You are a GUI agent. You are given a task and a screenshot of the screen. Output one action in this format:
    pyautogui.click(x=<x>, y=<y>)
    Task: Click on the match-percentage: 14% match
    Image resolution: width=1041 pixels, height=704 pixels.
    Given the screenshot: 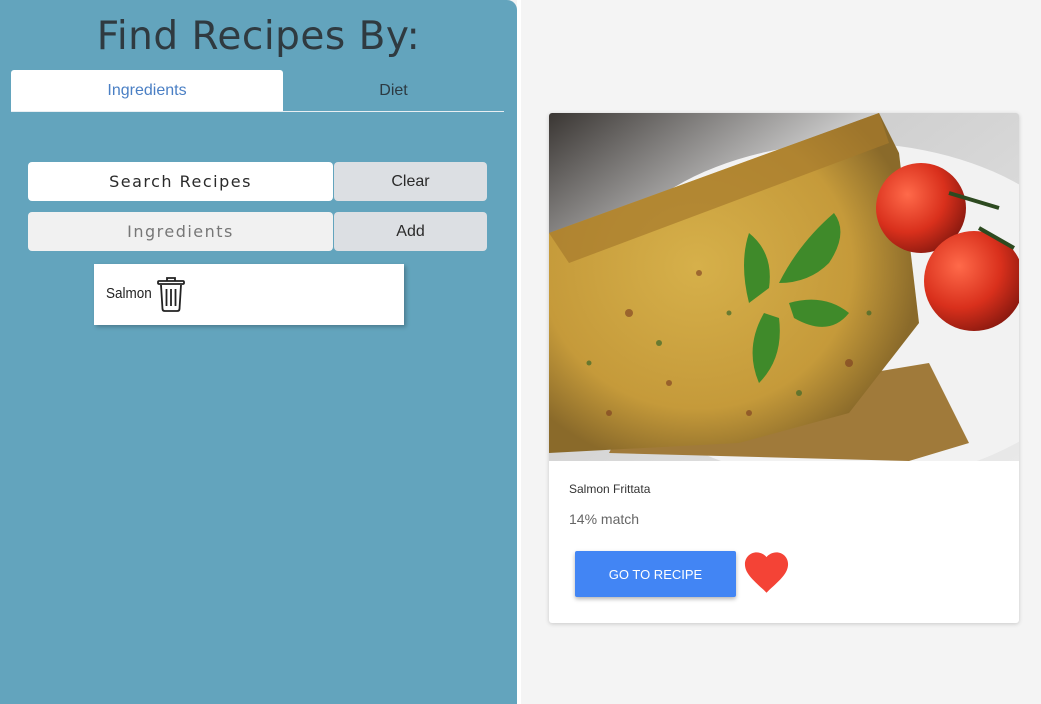 What is the action you would take?
    pyautogui.click(x=604, y=519)
    